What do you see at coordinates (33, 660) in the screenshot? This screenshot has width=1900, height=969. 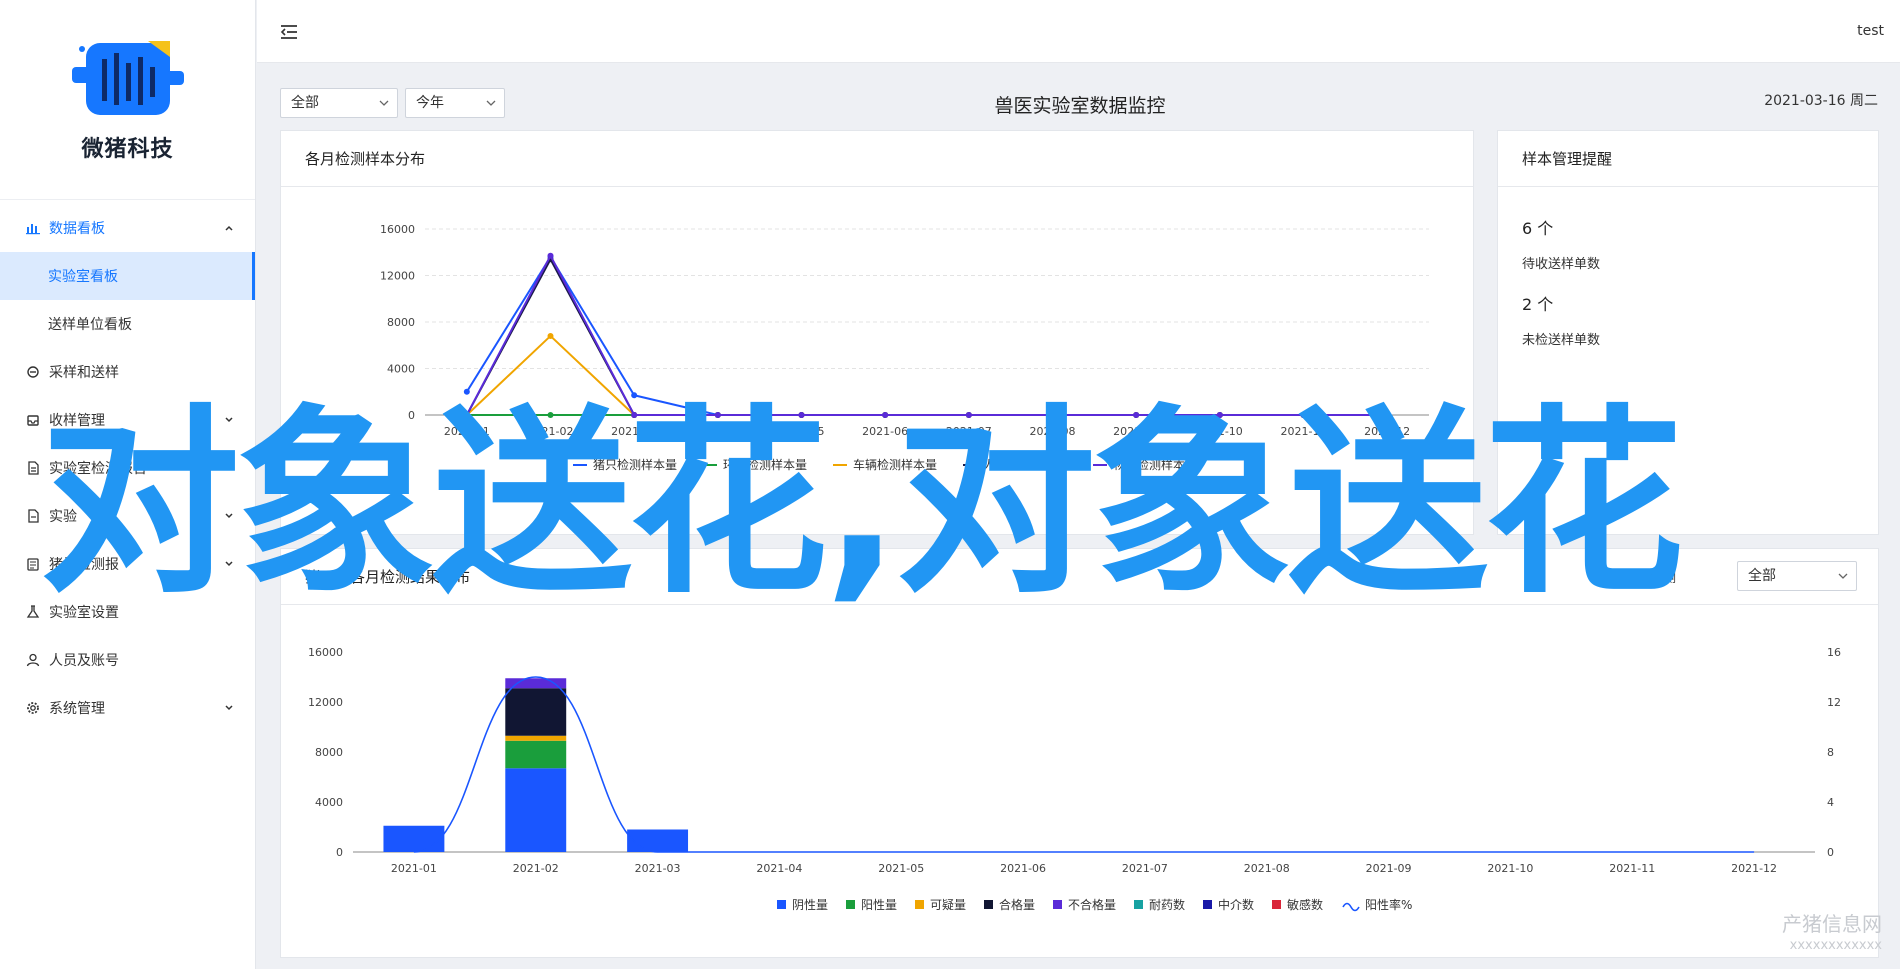 I see `user-icon` at bounding box center [33, 660].